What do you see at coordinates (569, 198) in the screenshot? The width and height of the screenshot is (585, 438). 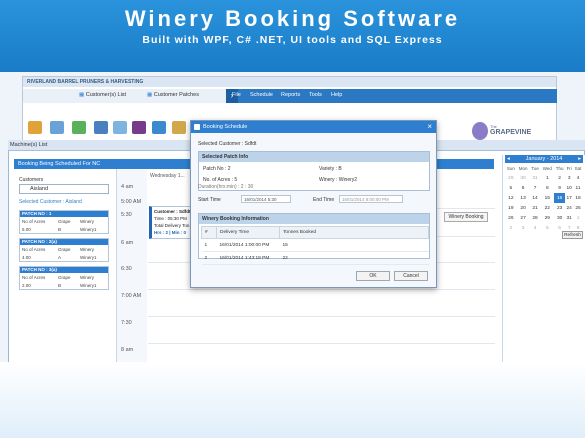 I see `calendar-day: 17` at bounding box center [569, 198].